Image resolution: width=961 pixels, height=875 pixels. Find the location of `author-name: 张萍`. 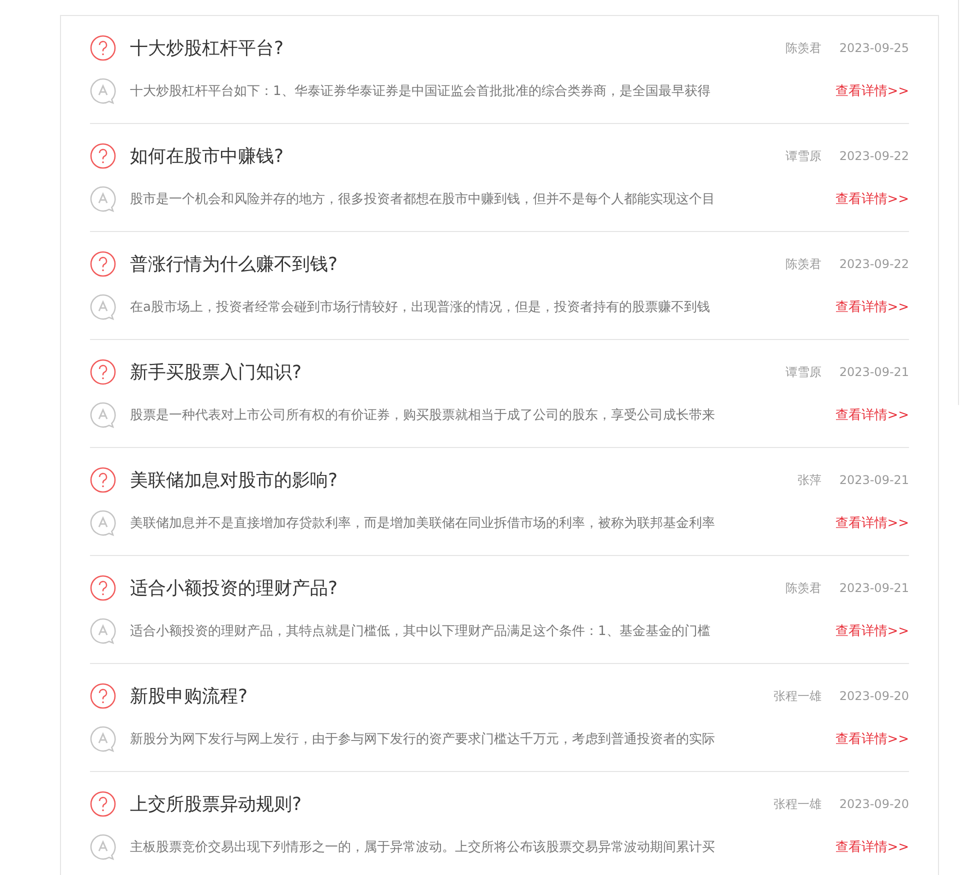

author-name: 张萍 is located at coordinates (809, 480).